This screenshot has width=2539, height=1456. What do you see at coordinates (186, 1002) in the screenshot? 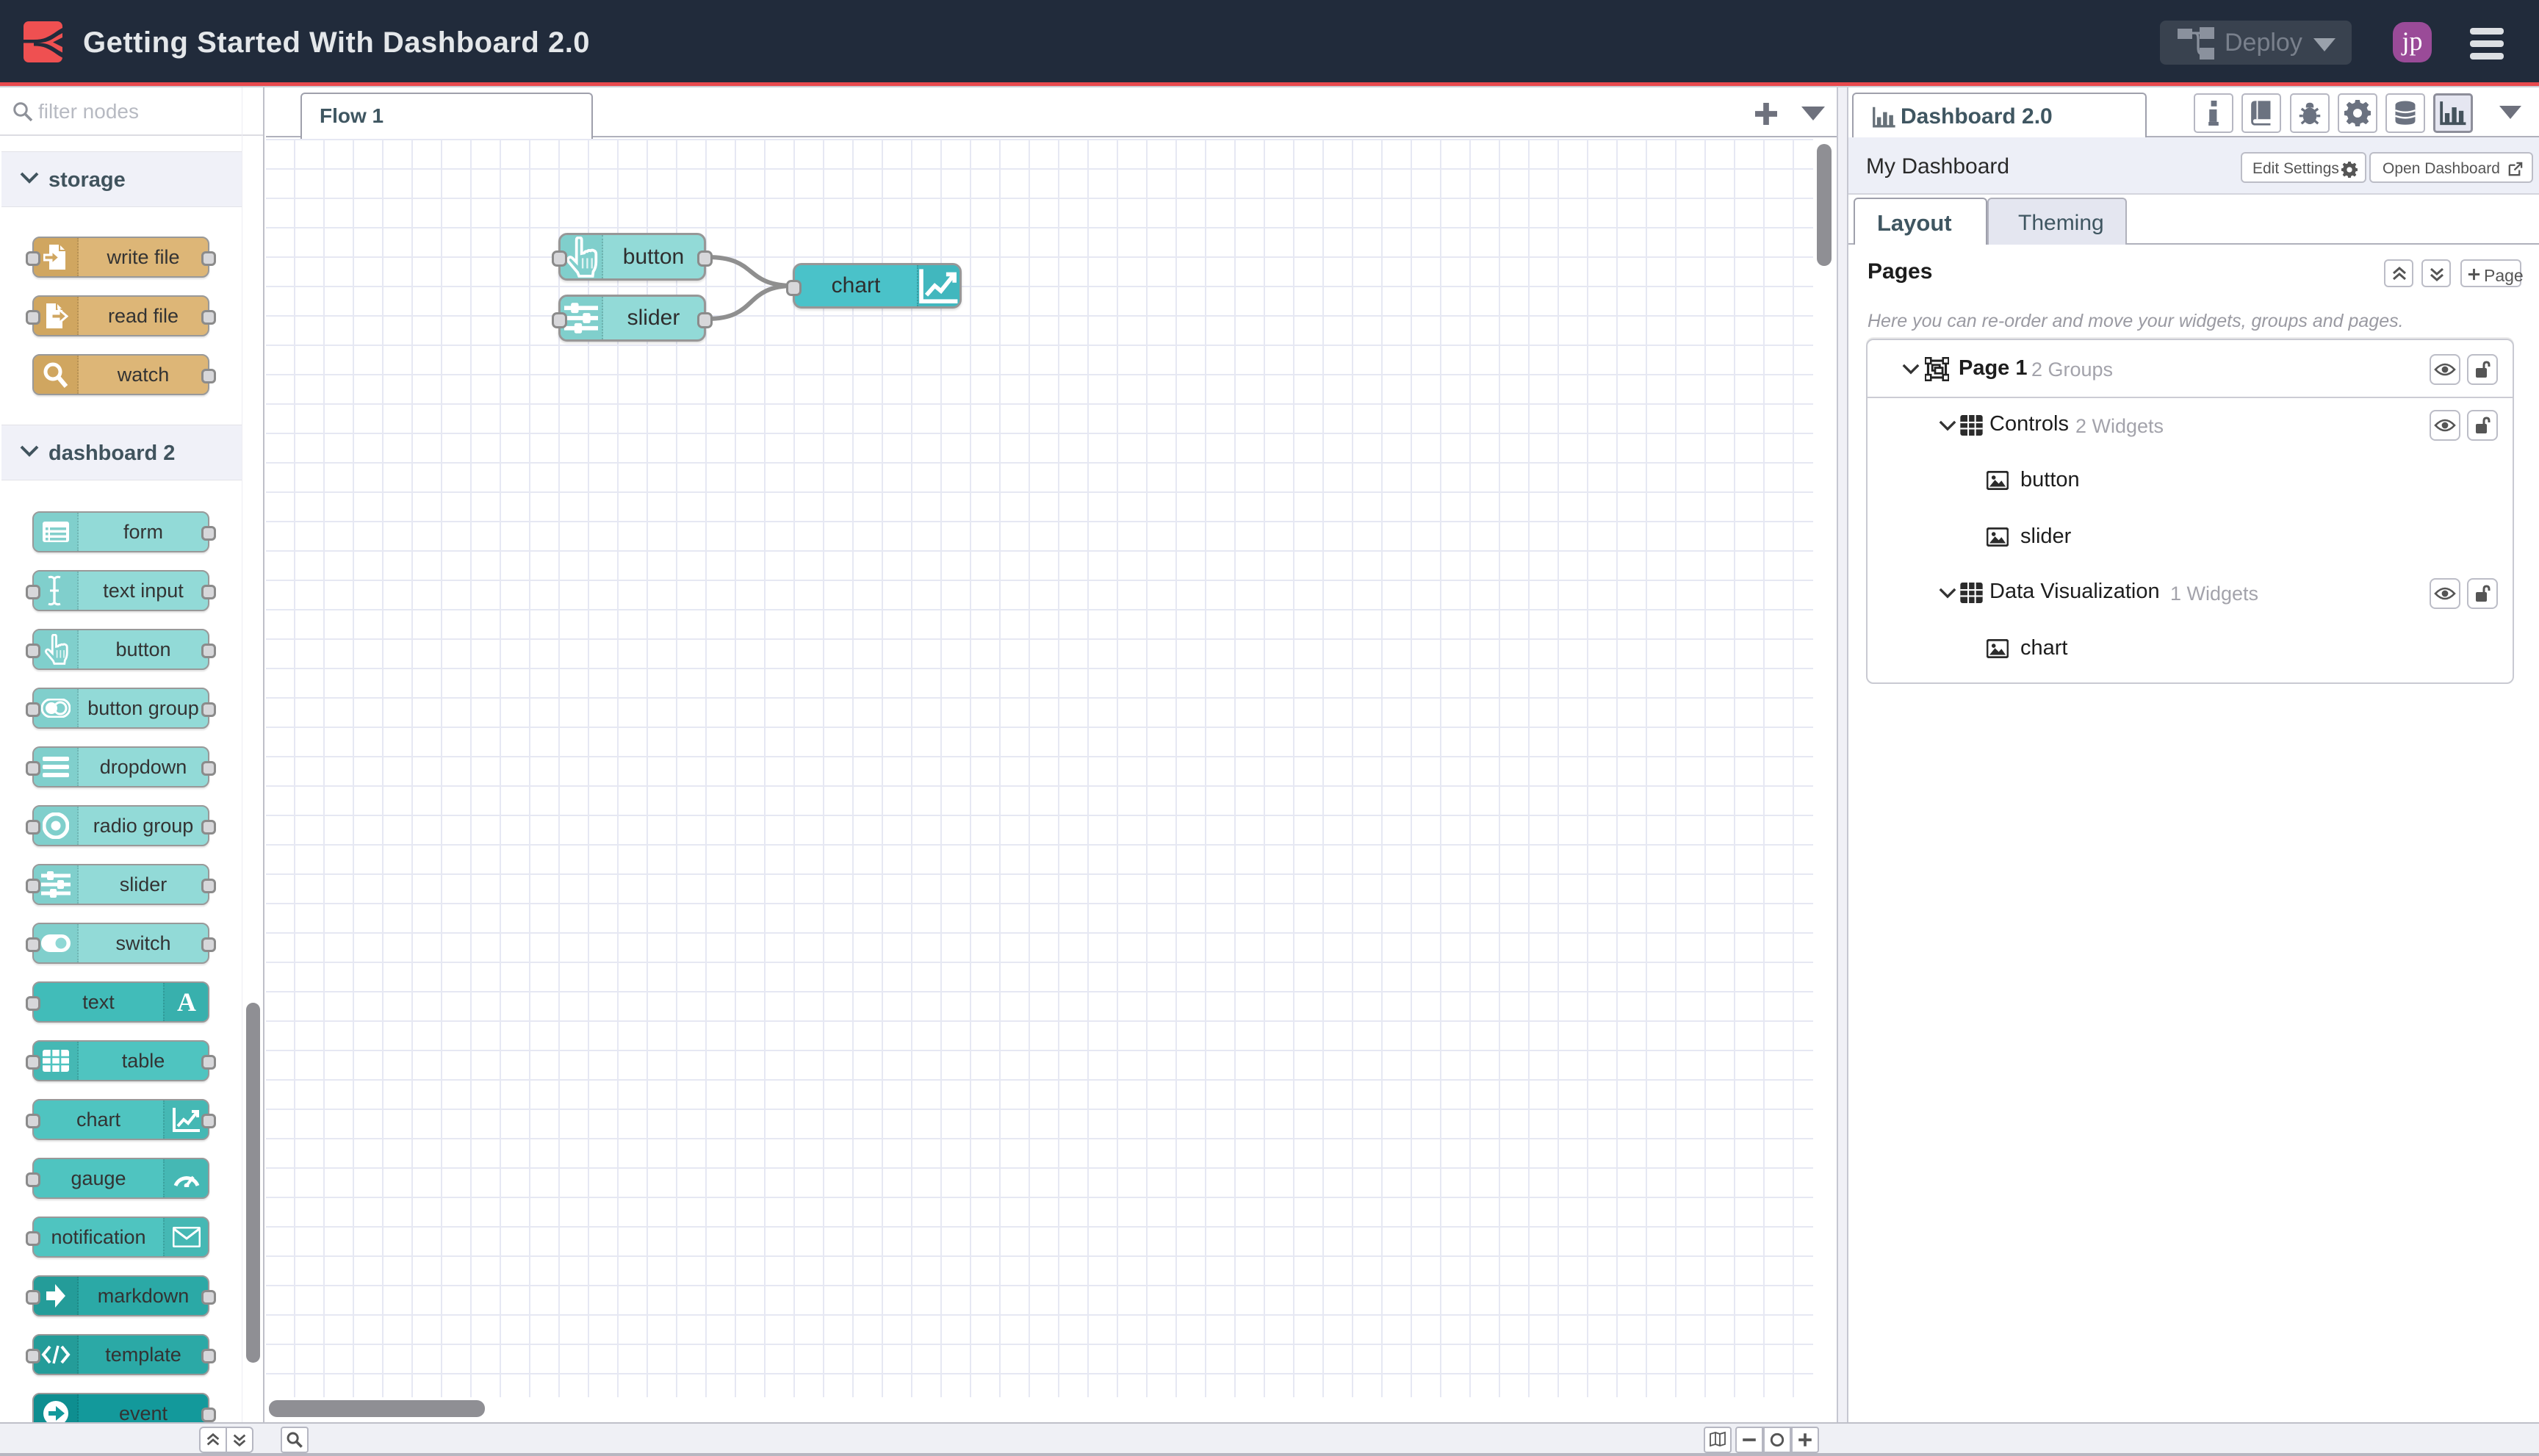
I see `svg-text: A` at bounding box center [186, 1002].